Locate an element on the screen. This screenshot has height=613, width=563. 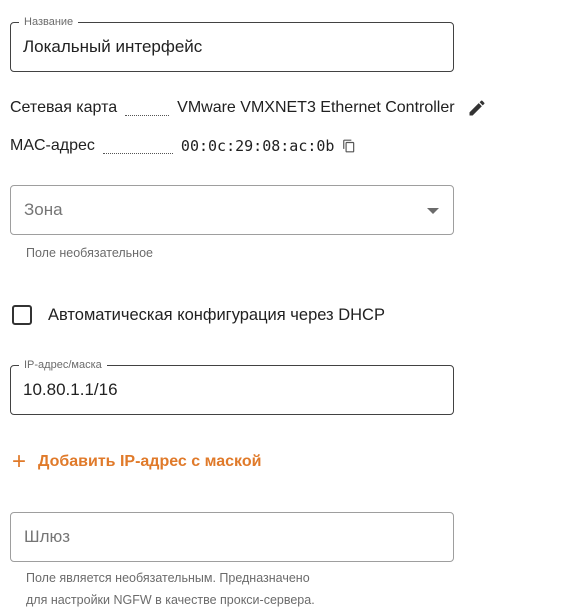
add-ip-button: + Добавить IP-адрес с маской is located at coordinates (137, 461).